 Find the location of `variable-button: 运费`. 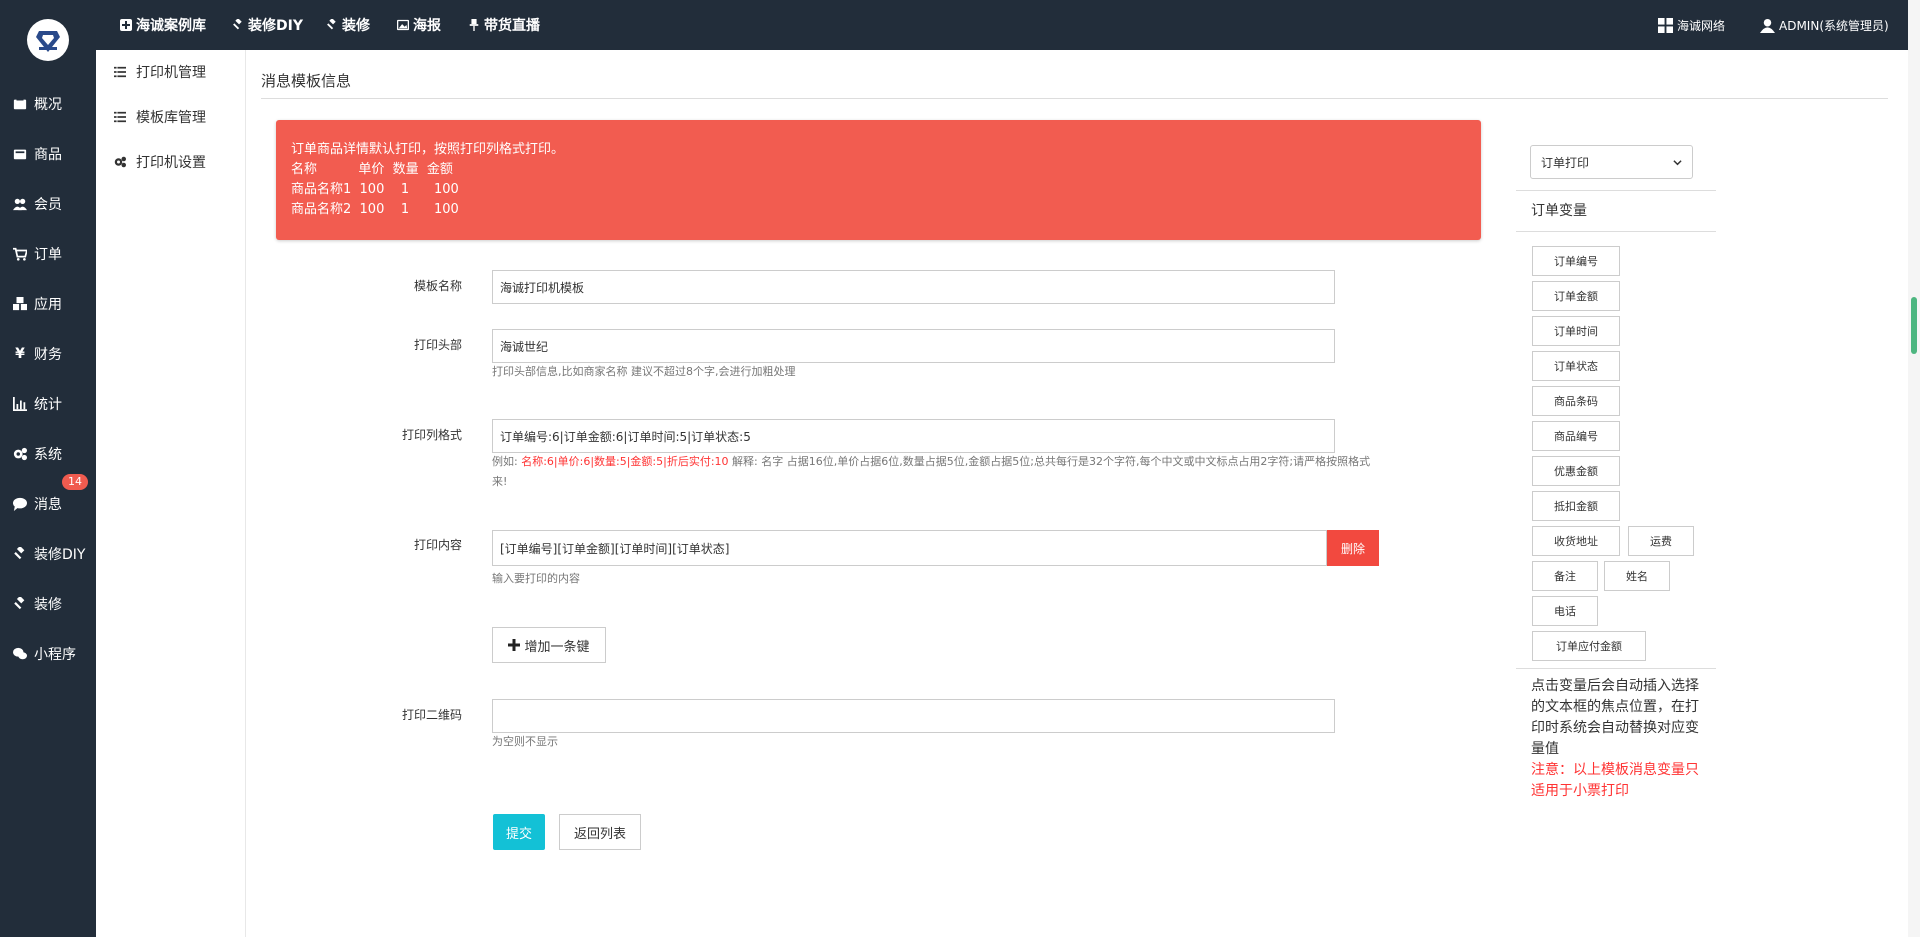

variable-button: 运费 is located at coordinates (1661, 541).